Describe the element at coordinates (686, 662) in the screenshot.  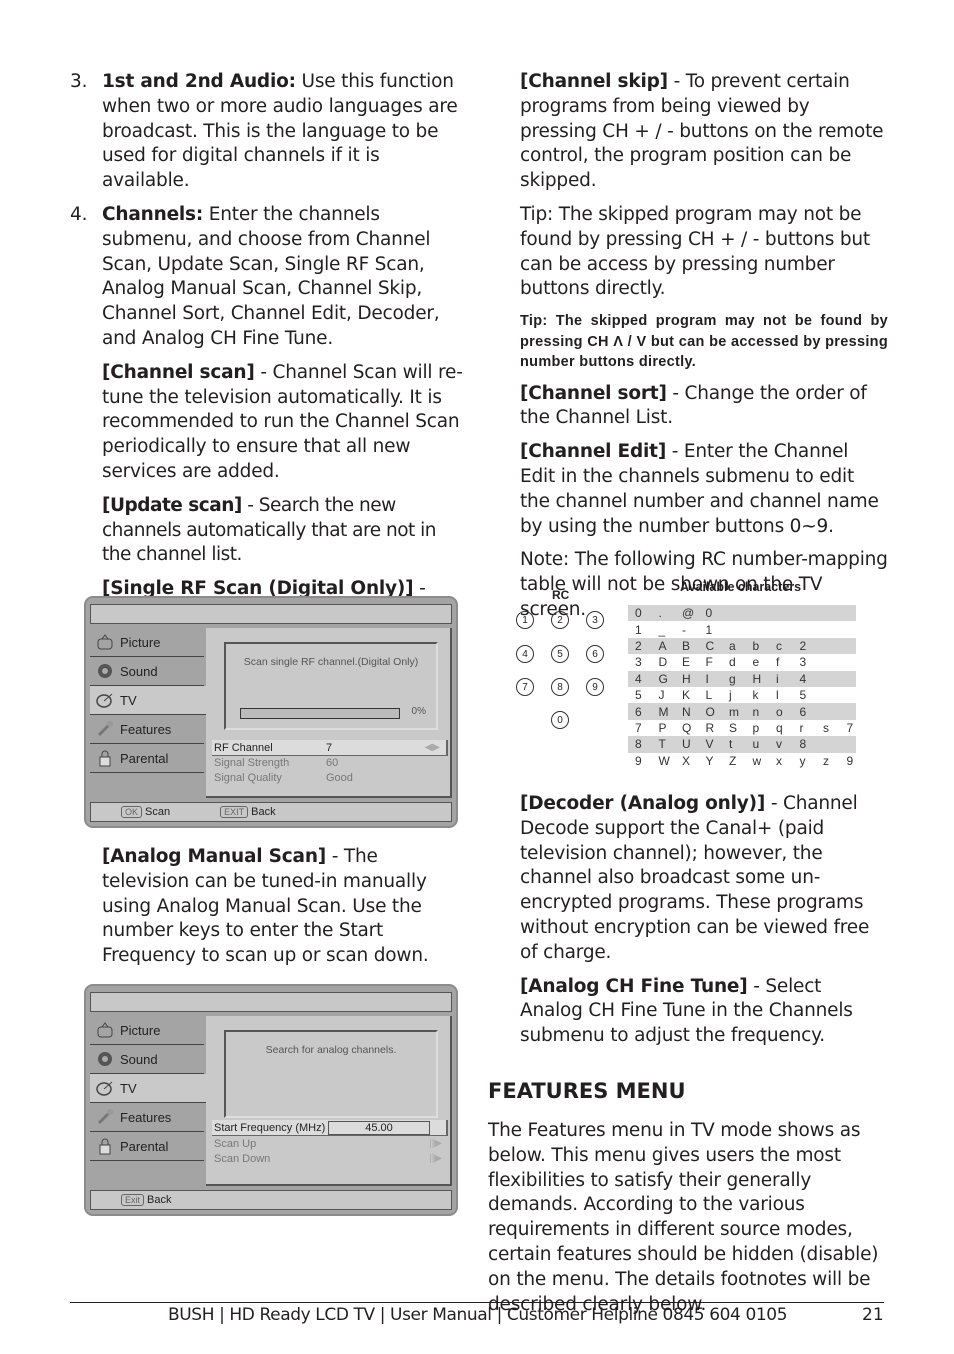
I see `table-cell: E` at that location.